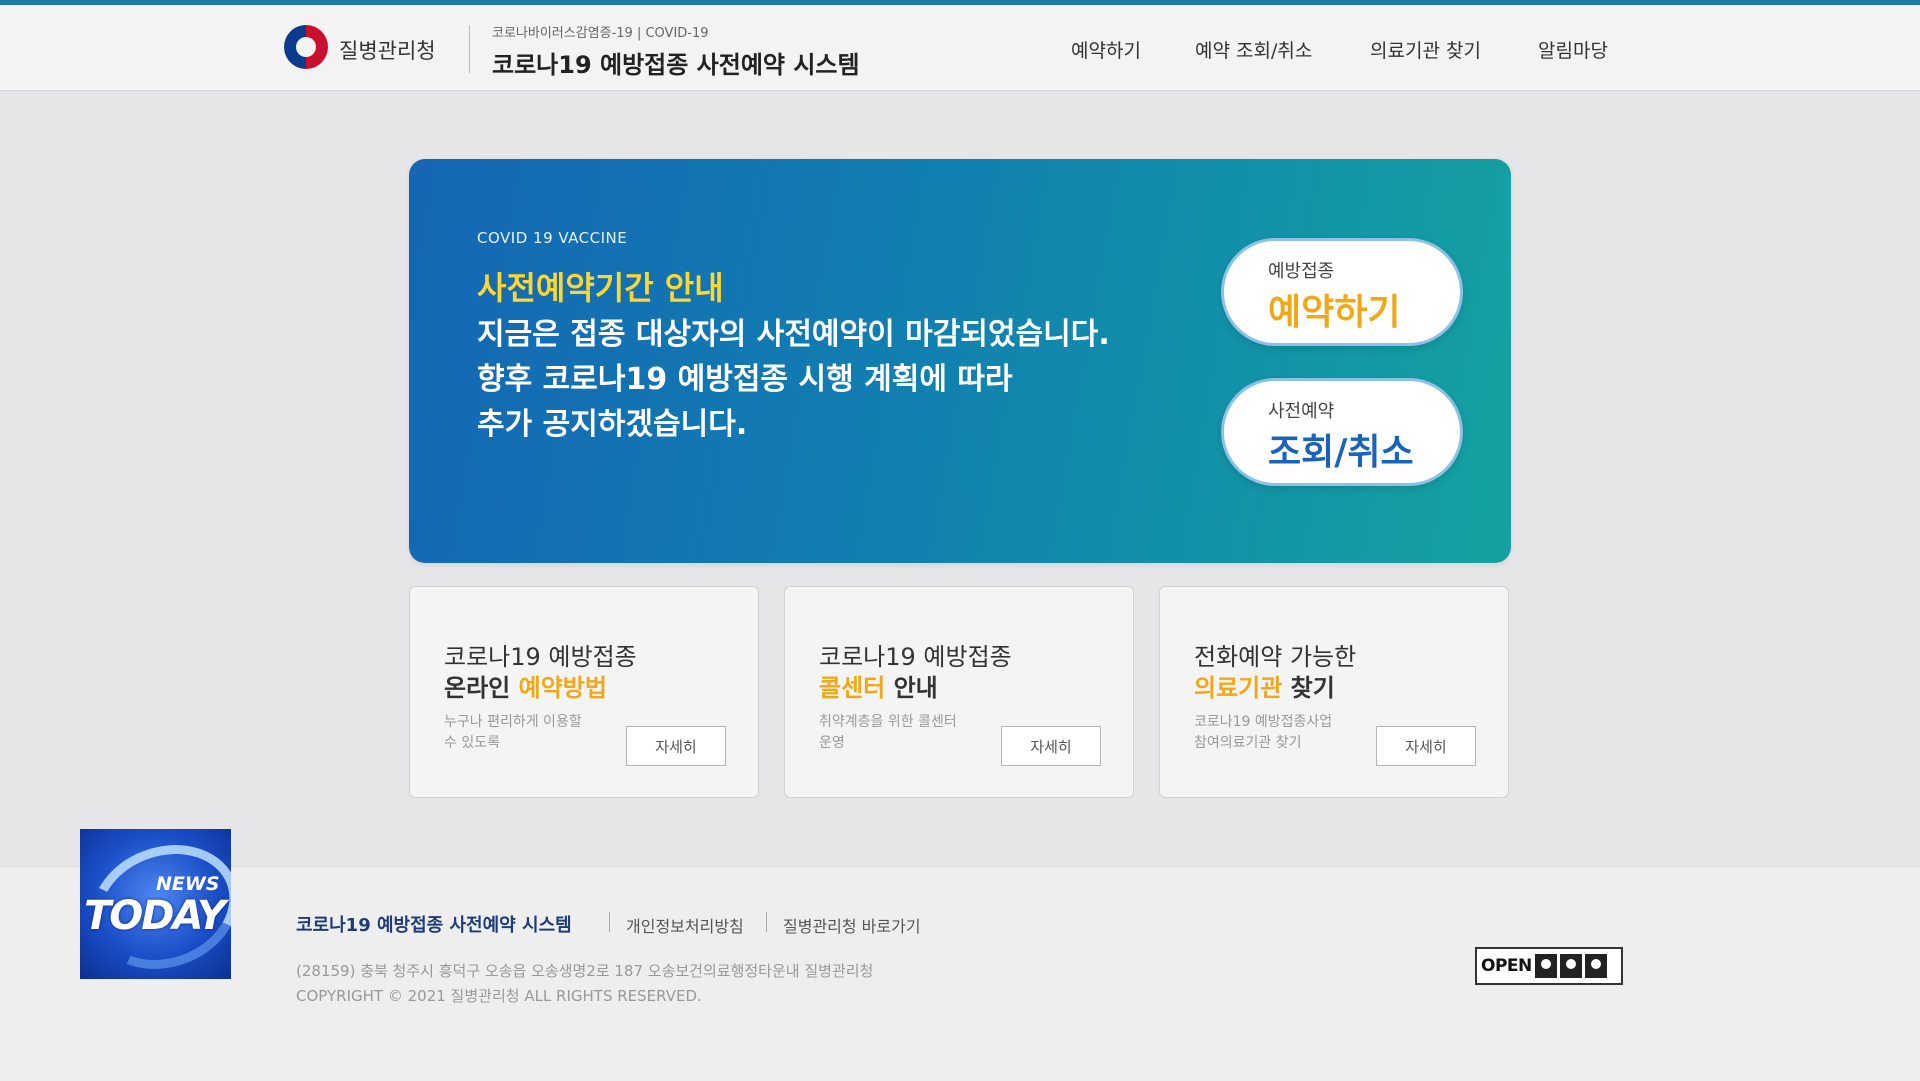 This screenshot has width=1920, height=1081. Describe the element at coordinates (1425, 49) in the screenshot. I see `nav-find-clinic: 의료기관 찾기` at that location.